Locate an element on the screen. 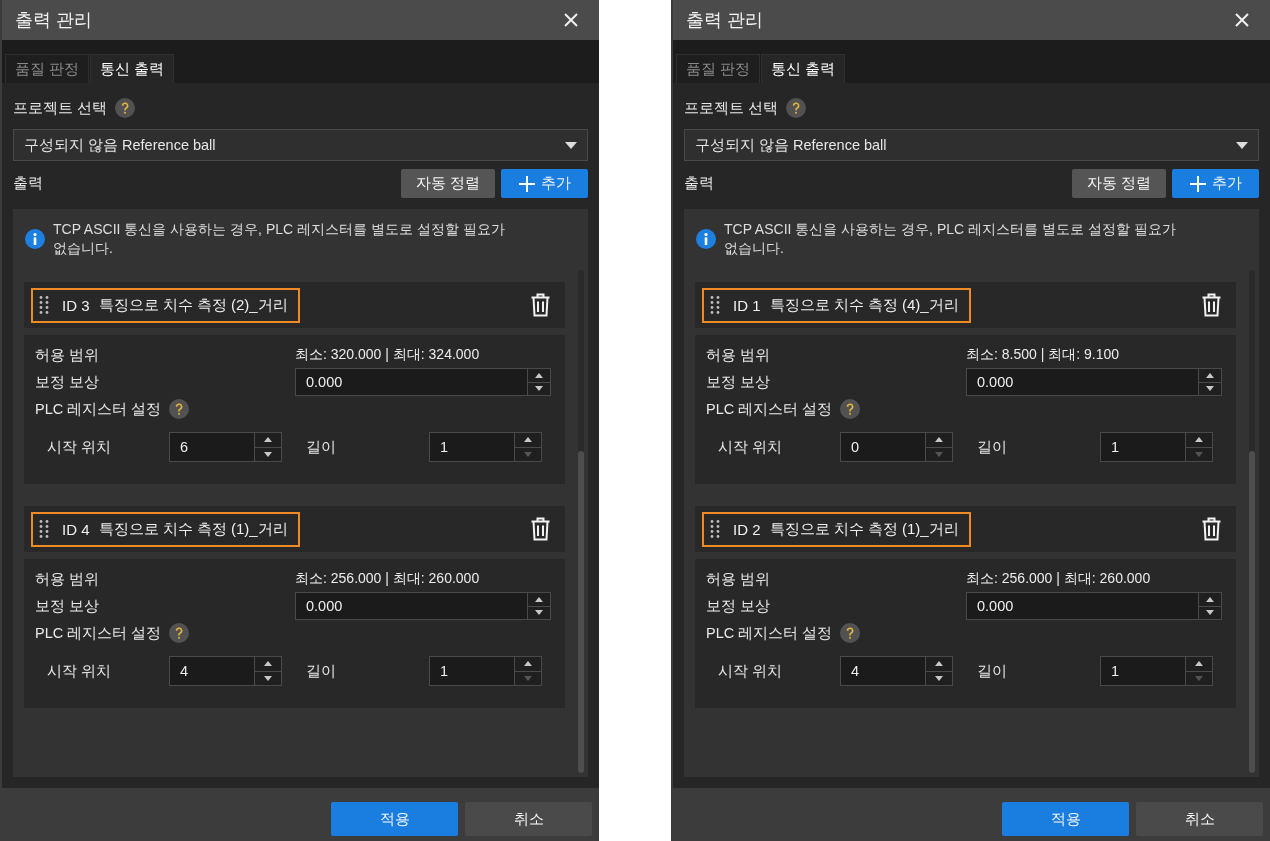 This screenshot has height=841, width=1270. number-input: 6 is located at coordinates (211, 447).